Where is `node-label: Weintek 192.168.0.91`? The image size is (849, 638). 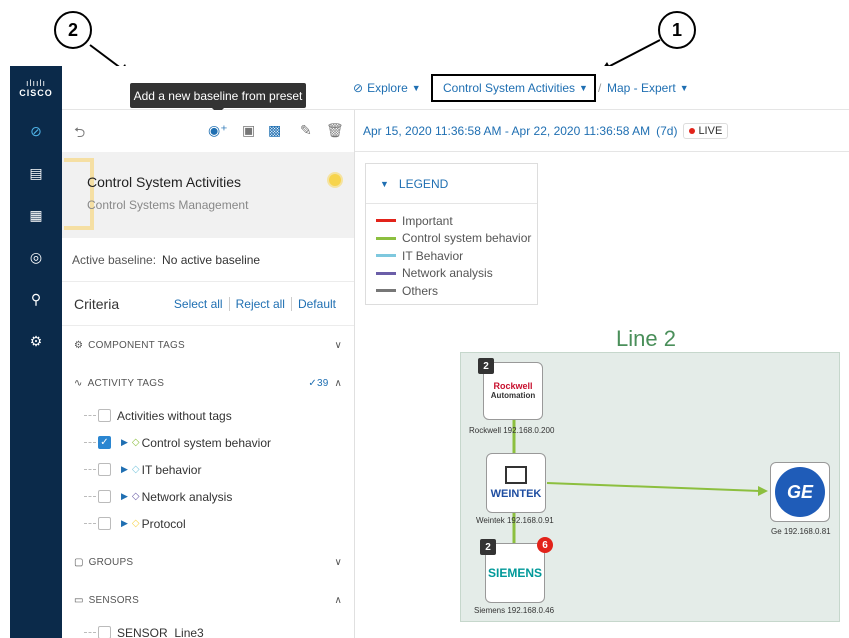
node-label: Weintek 192.168.0.91 is located at coordinates (515, 520).